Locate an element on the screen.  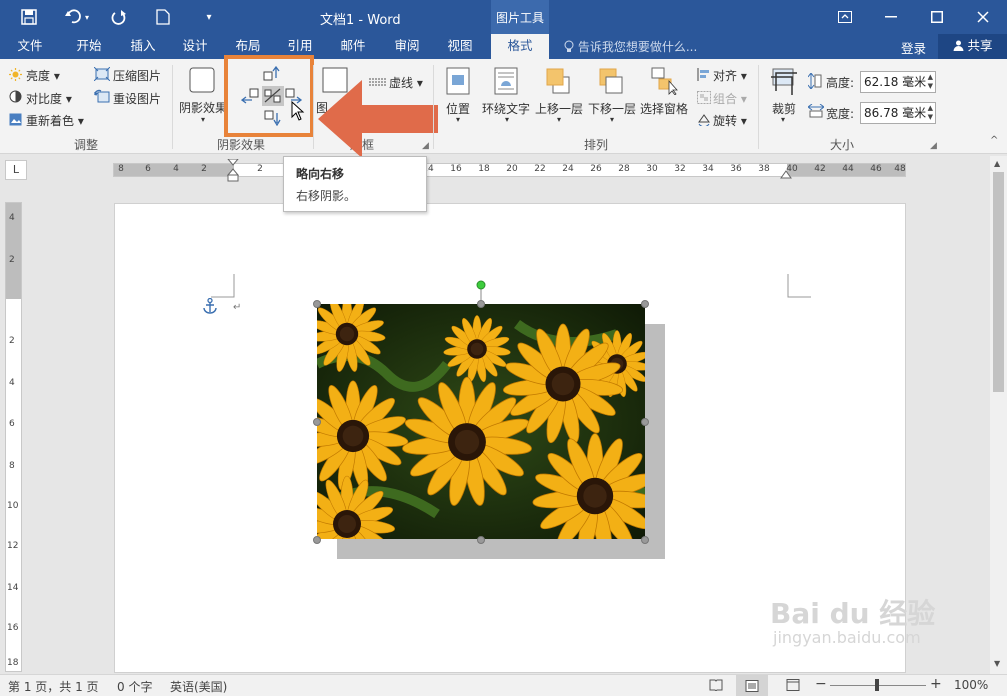
scroll-up-icon: ▲ is located at coordinates (997, 163).